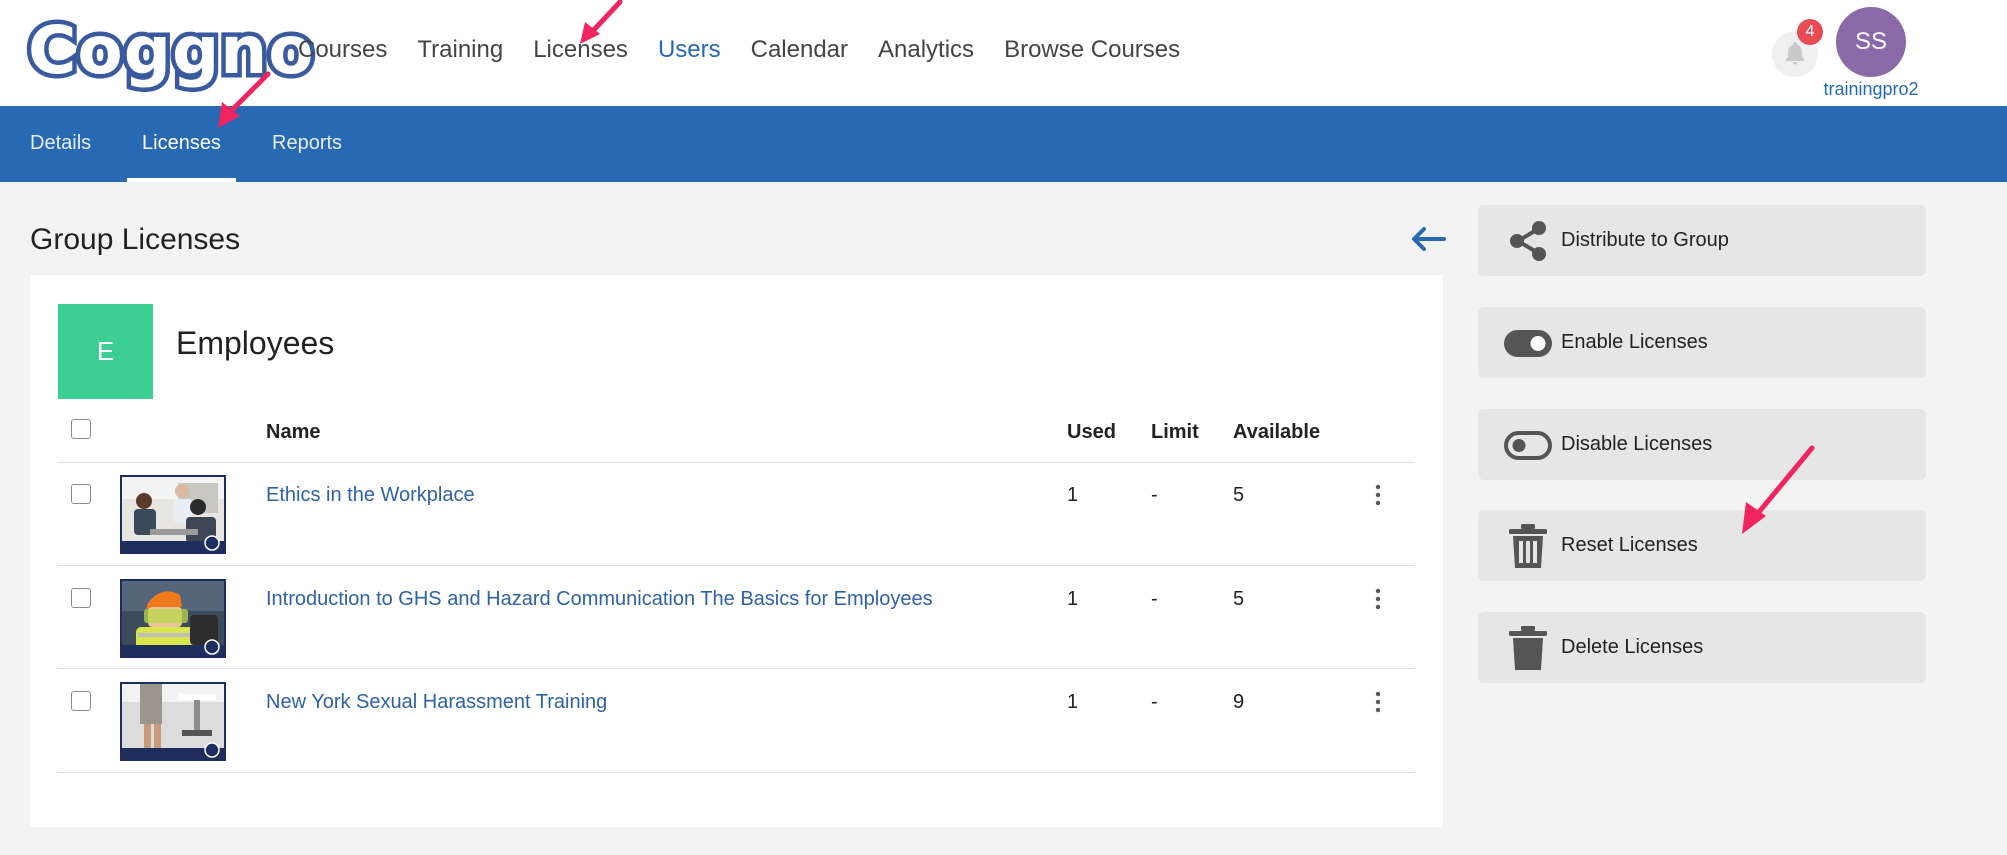 Image resolution: width=2007 pixels, height=855 pixels. I want to click on nav-users: Users, so click(689, 50).